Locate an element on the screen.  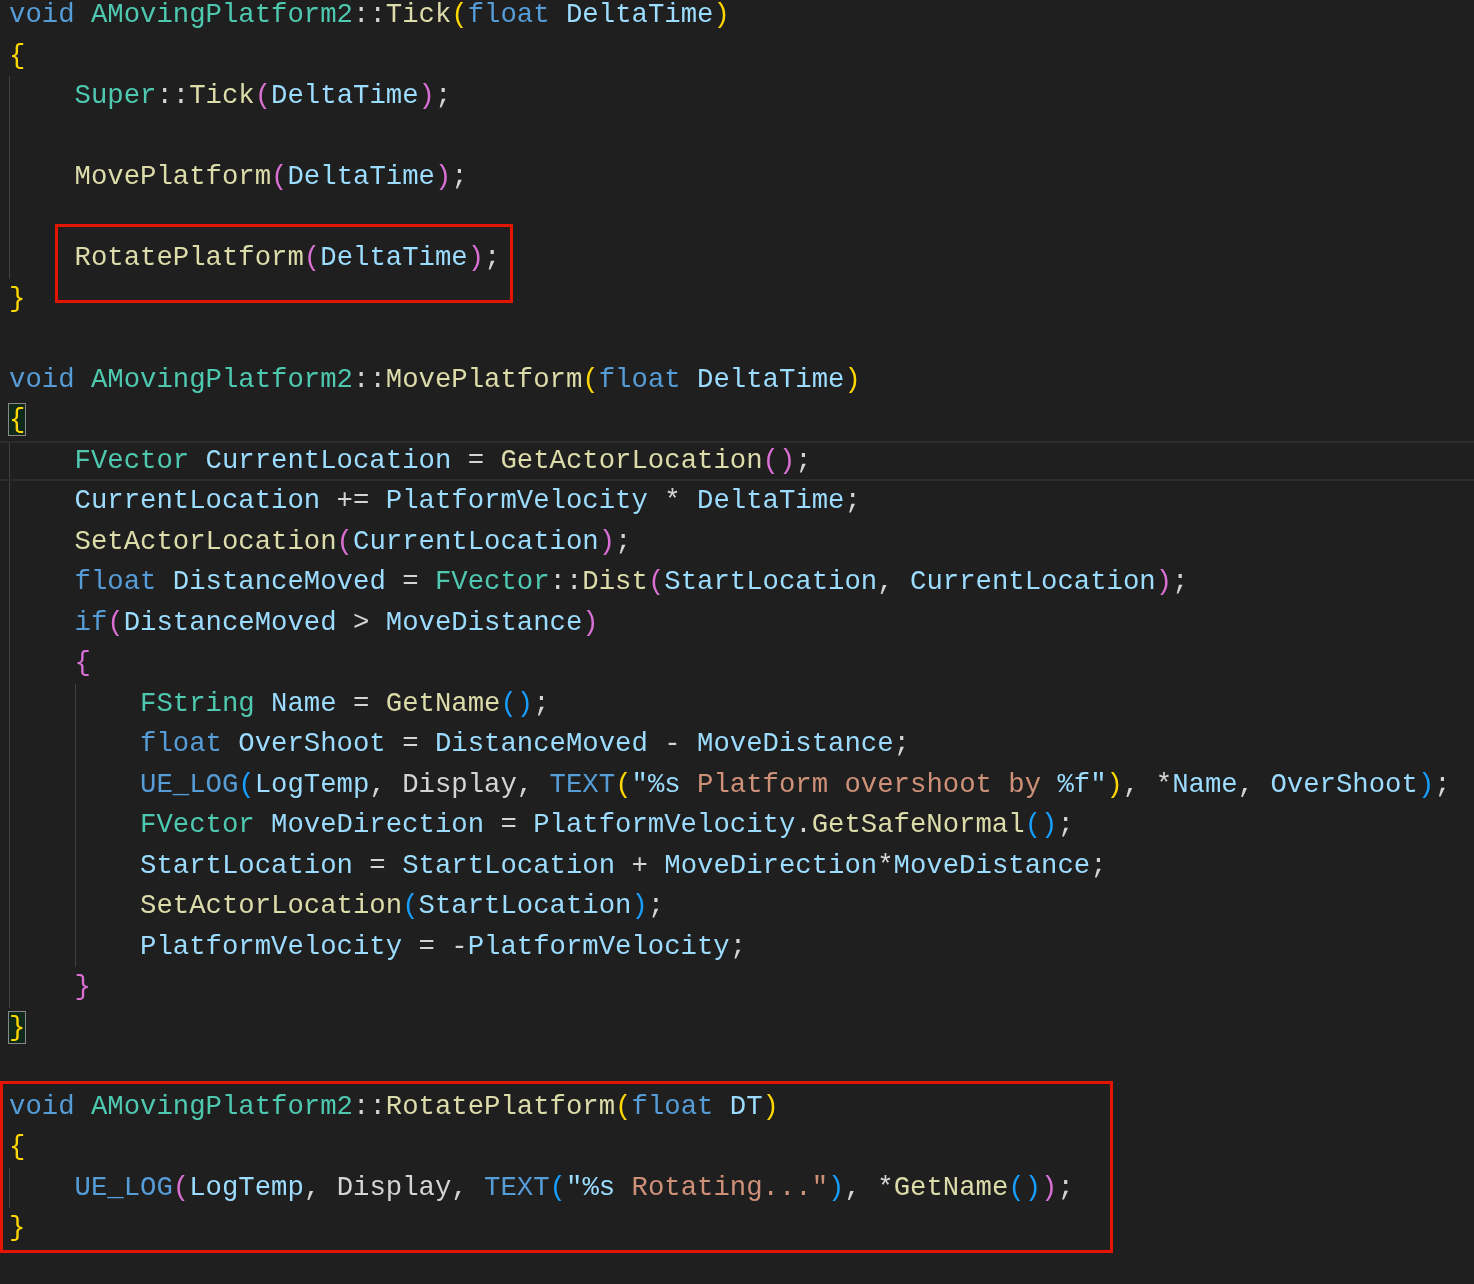
code-line: CurrentLocation += PlatformVelocity * DeltaTime; is located at coordinates (467, 500).